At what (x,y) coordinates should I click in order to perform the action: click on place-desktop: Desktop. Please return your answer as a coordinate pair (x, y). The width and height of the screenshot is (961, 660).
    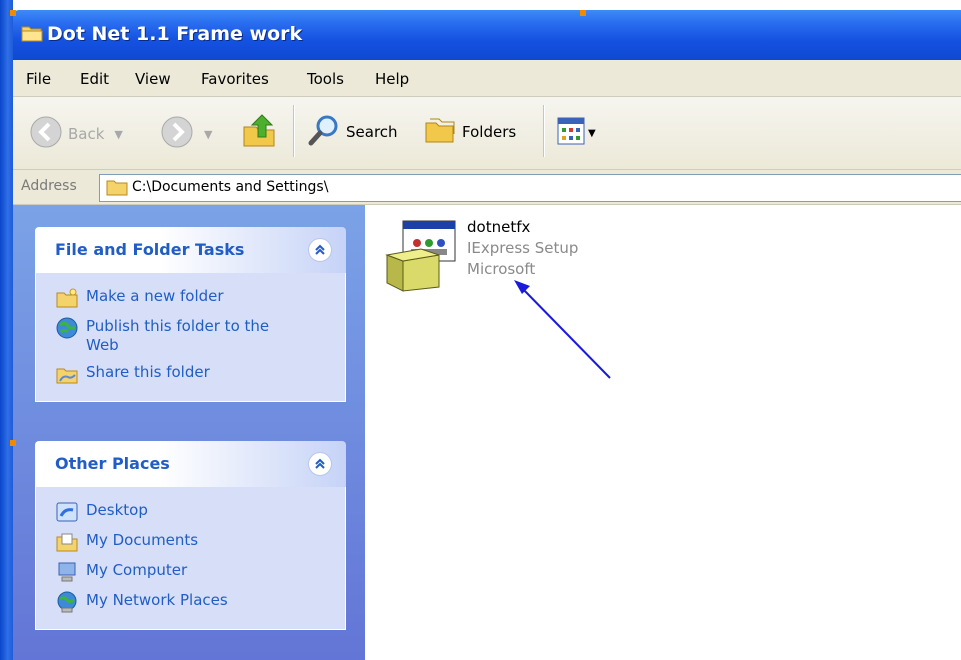
    Looking at the image, I should click on (190, 512).